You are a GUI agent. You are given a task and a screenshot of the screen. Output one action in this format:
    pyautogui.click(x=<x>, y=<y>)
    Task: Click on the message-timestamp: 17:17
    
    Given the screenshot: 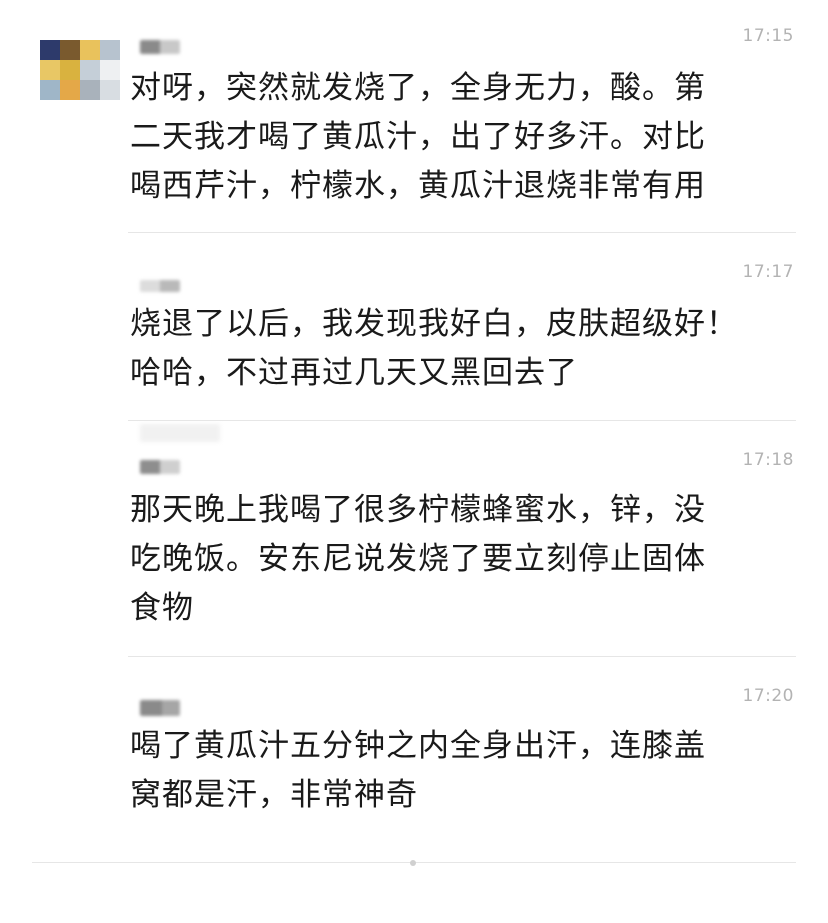 What is the action you would take?
    pyautogui.click(x=768, y=272)
    